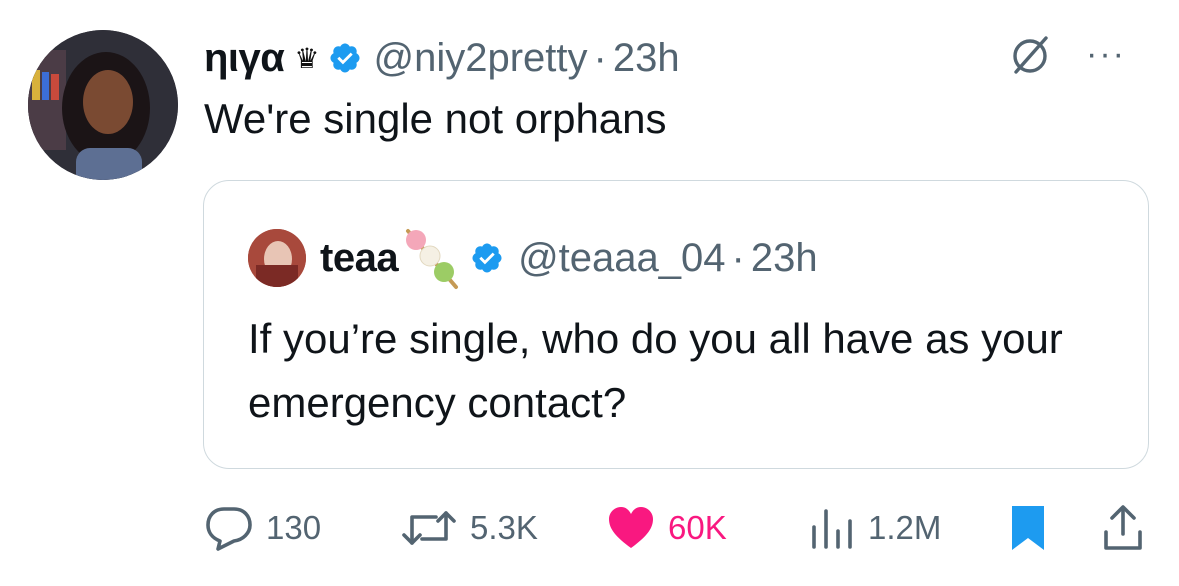 This screenshot has height=586, width=1179. I want to click on quoted-author-display-name: teaa, so click(359, 258).